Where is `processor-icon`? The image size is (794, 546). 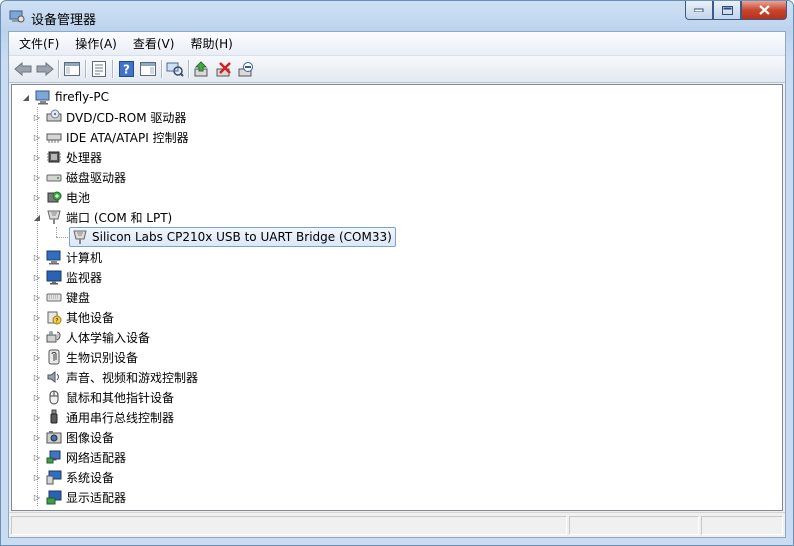 processor-icon is located at coordinates (54, 157).